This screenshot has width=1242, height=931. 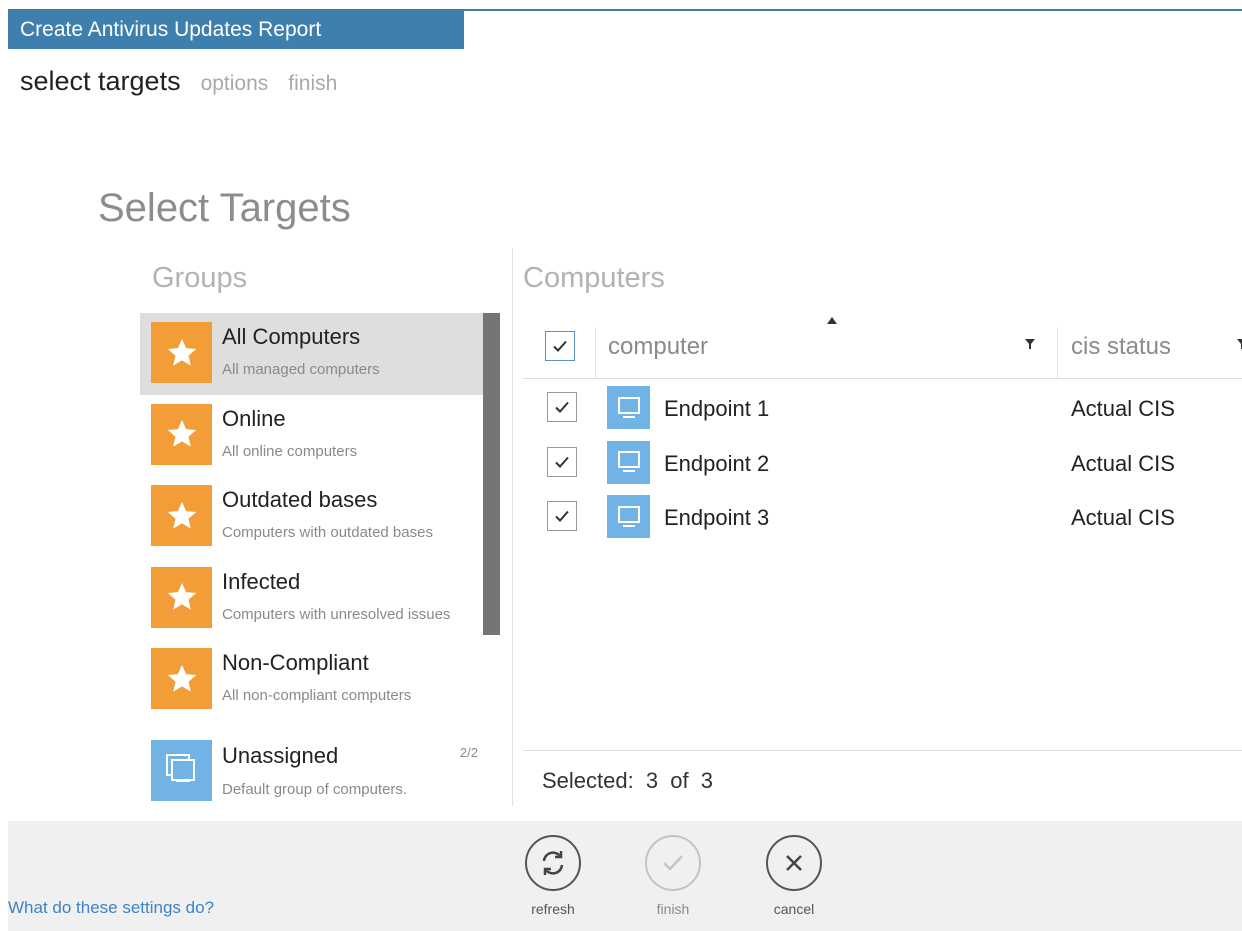 What do you see at coordinates (832, 322) in the screenshot?
I see `sort-ascending-icon` at bounding box center [832, 322].